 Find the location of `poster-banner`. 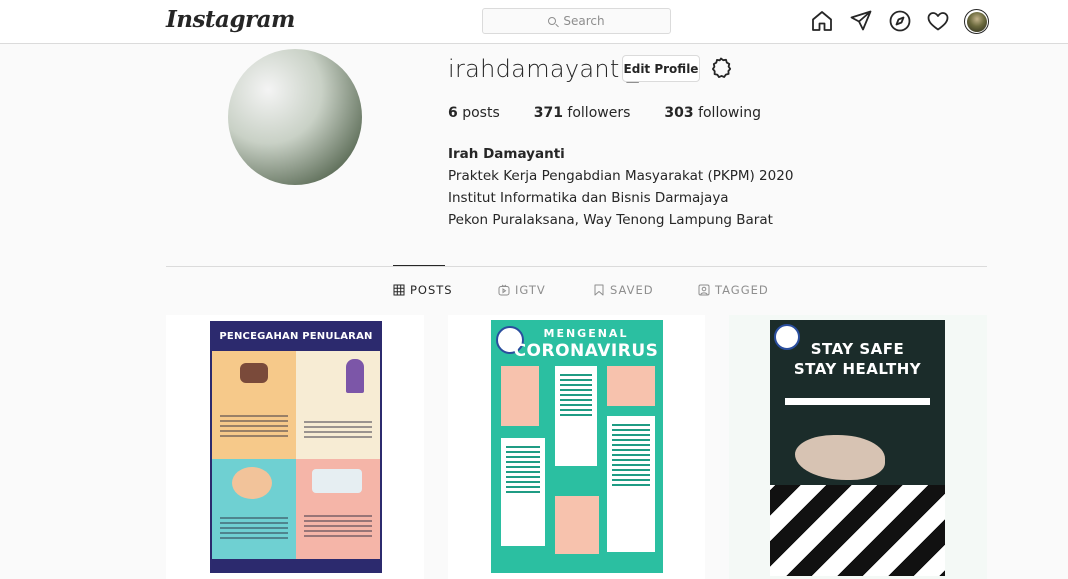

poster-banner is located at coordinates (857, 401).